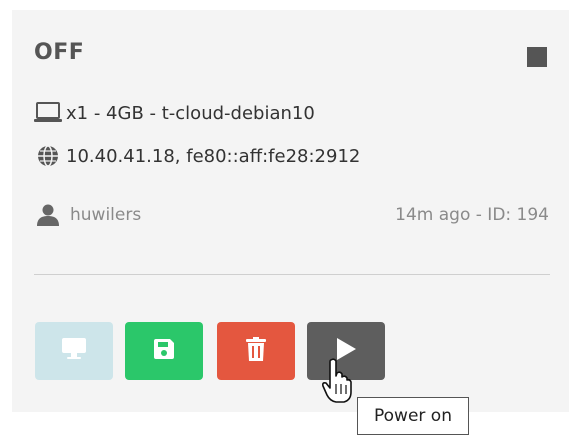 Image resolution: width=569 pixels, height=442 pixels. Describe the element at coordinates (337, 381) in the screenshot. I see `hand-pointer-icon` at that location.